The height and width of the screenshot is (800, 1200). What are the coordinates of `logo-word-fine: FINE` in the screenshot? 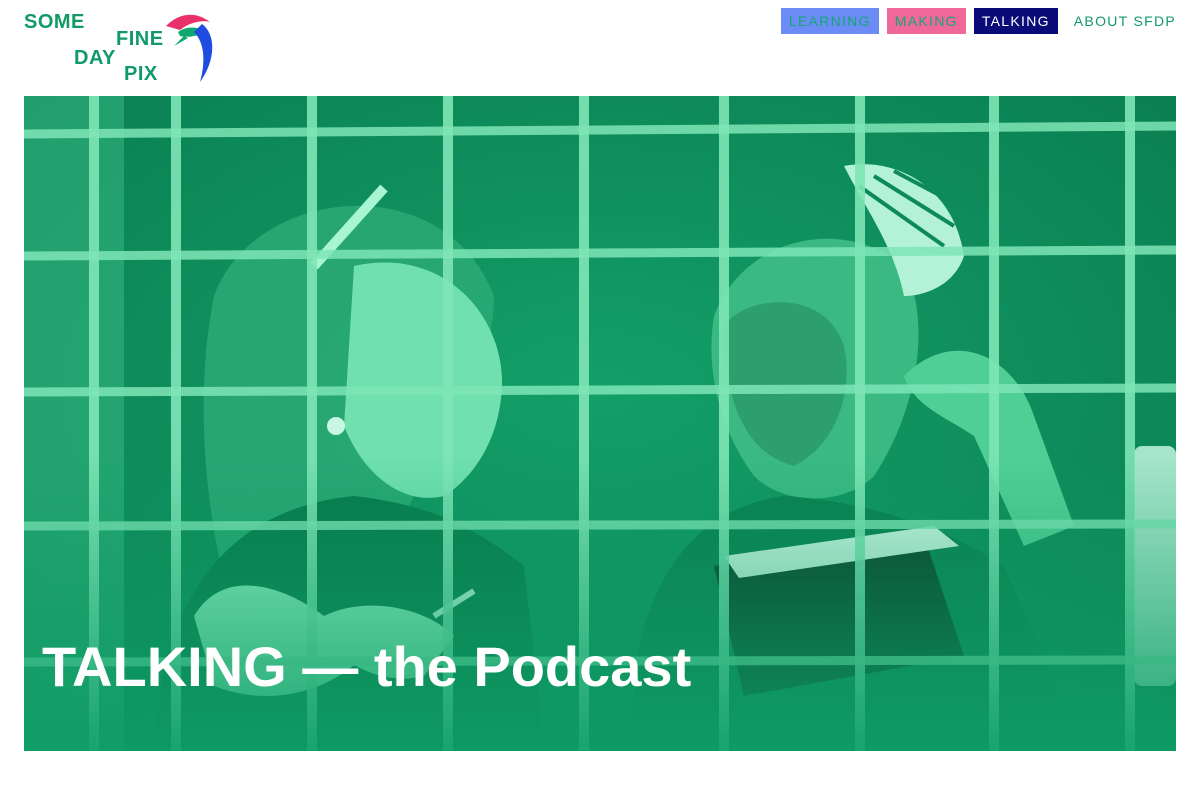 It's located at (140, 39).